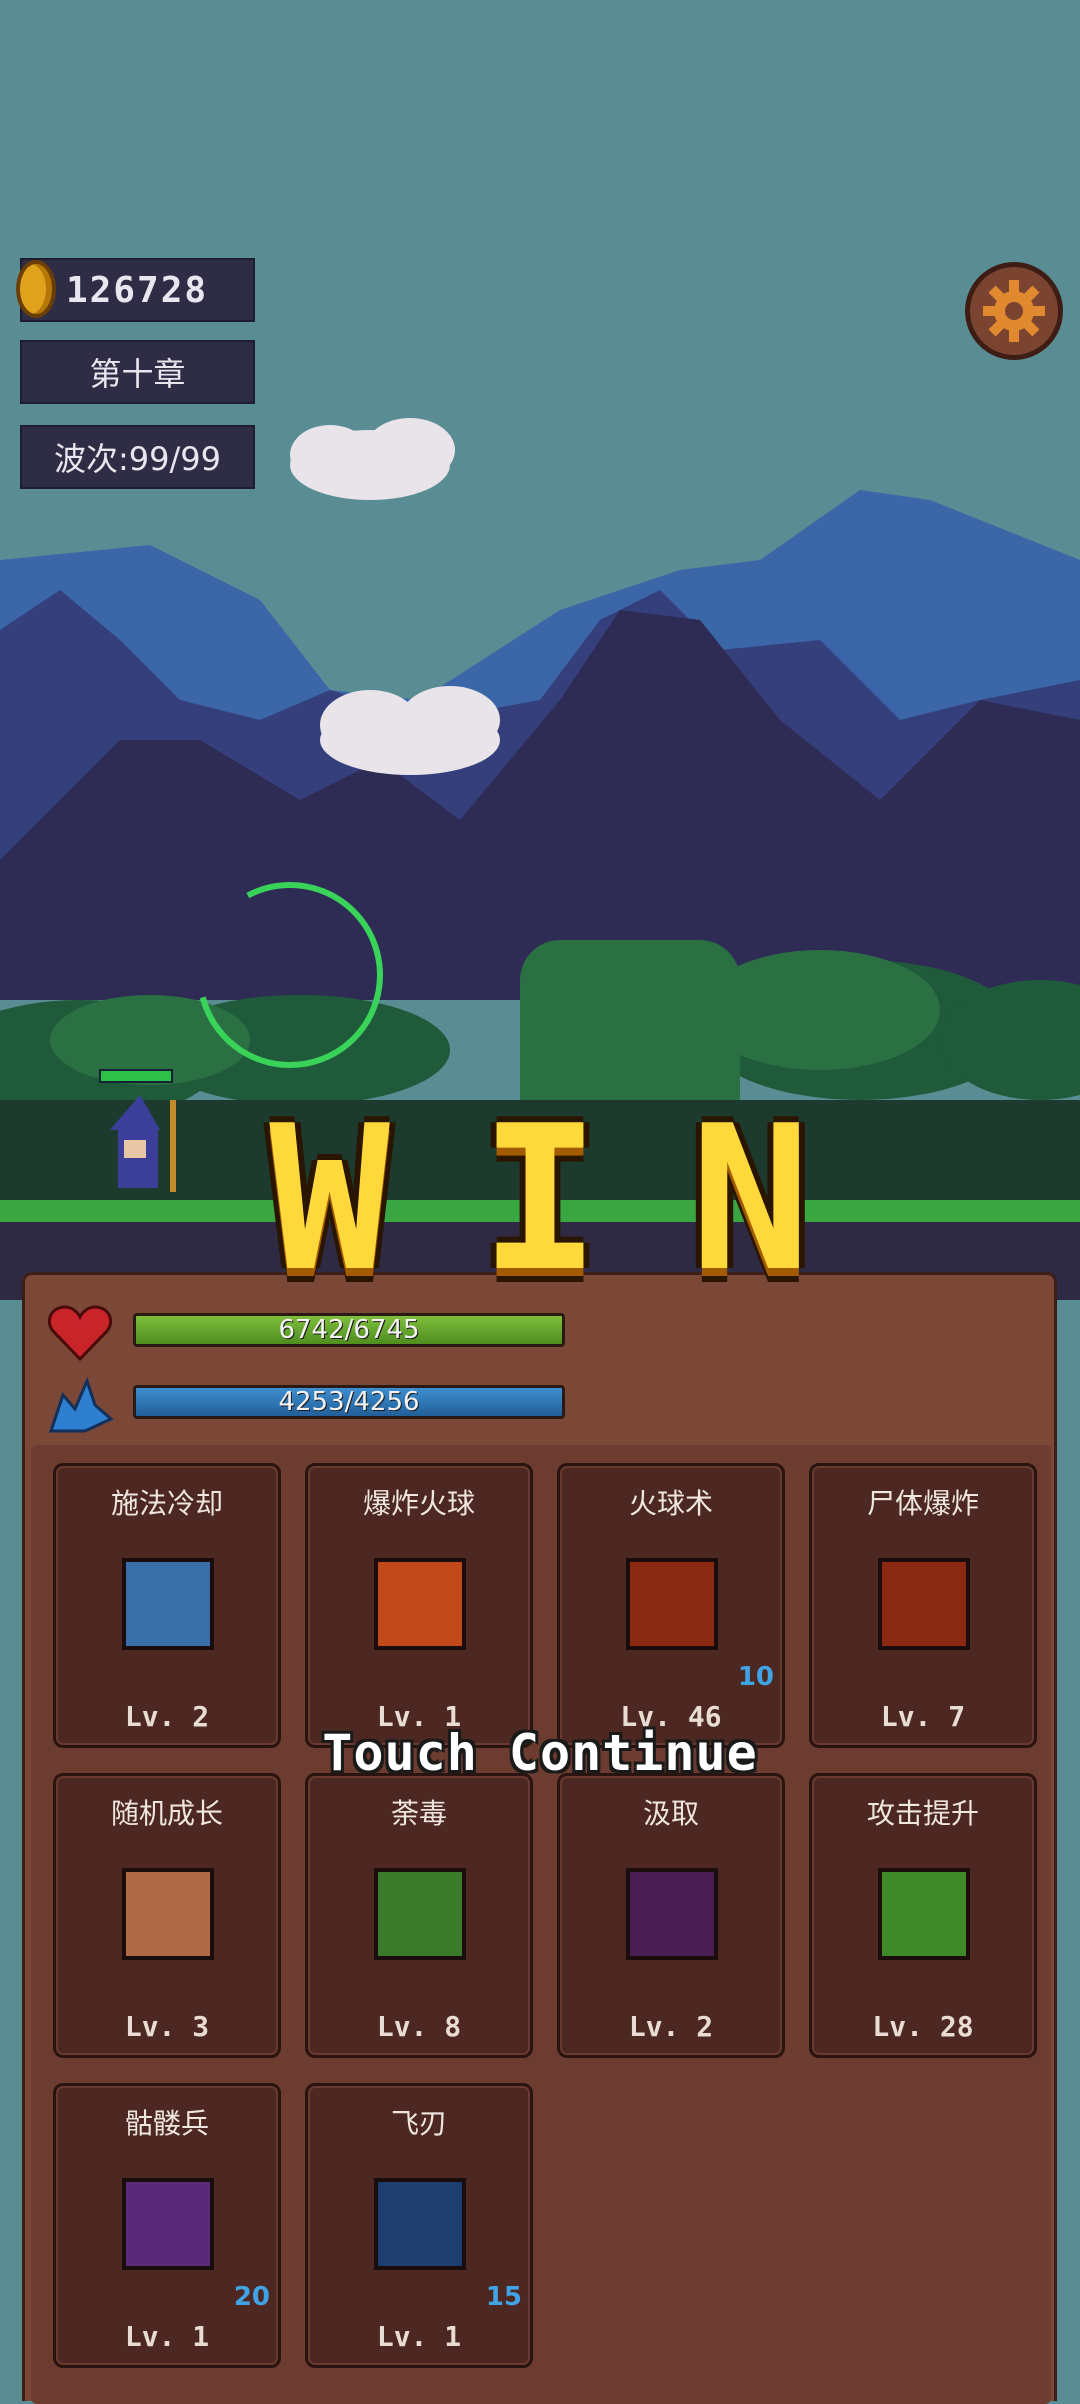 The width and height of the screenshot is (1080, 2404). What do you see at coordinates (922, 1503) in the screenshot?
I see `skill-name: 尸体爆炸` at bounding box center [922, 1503].